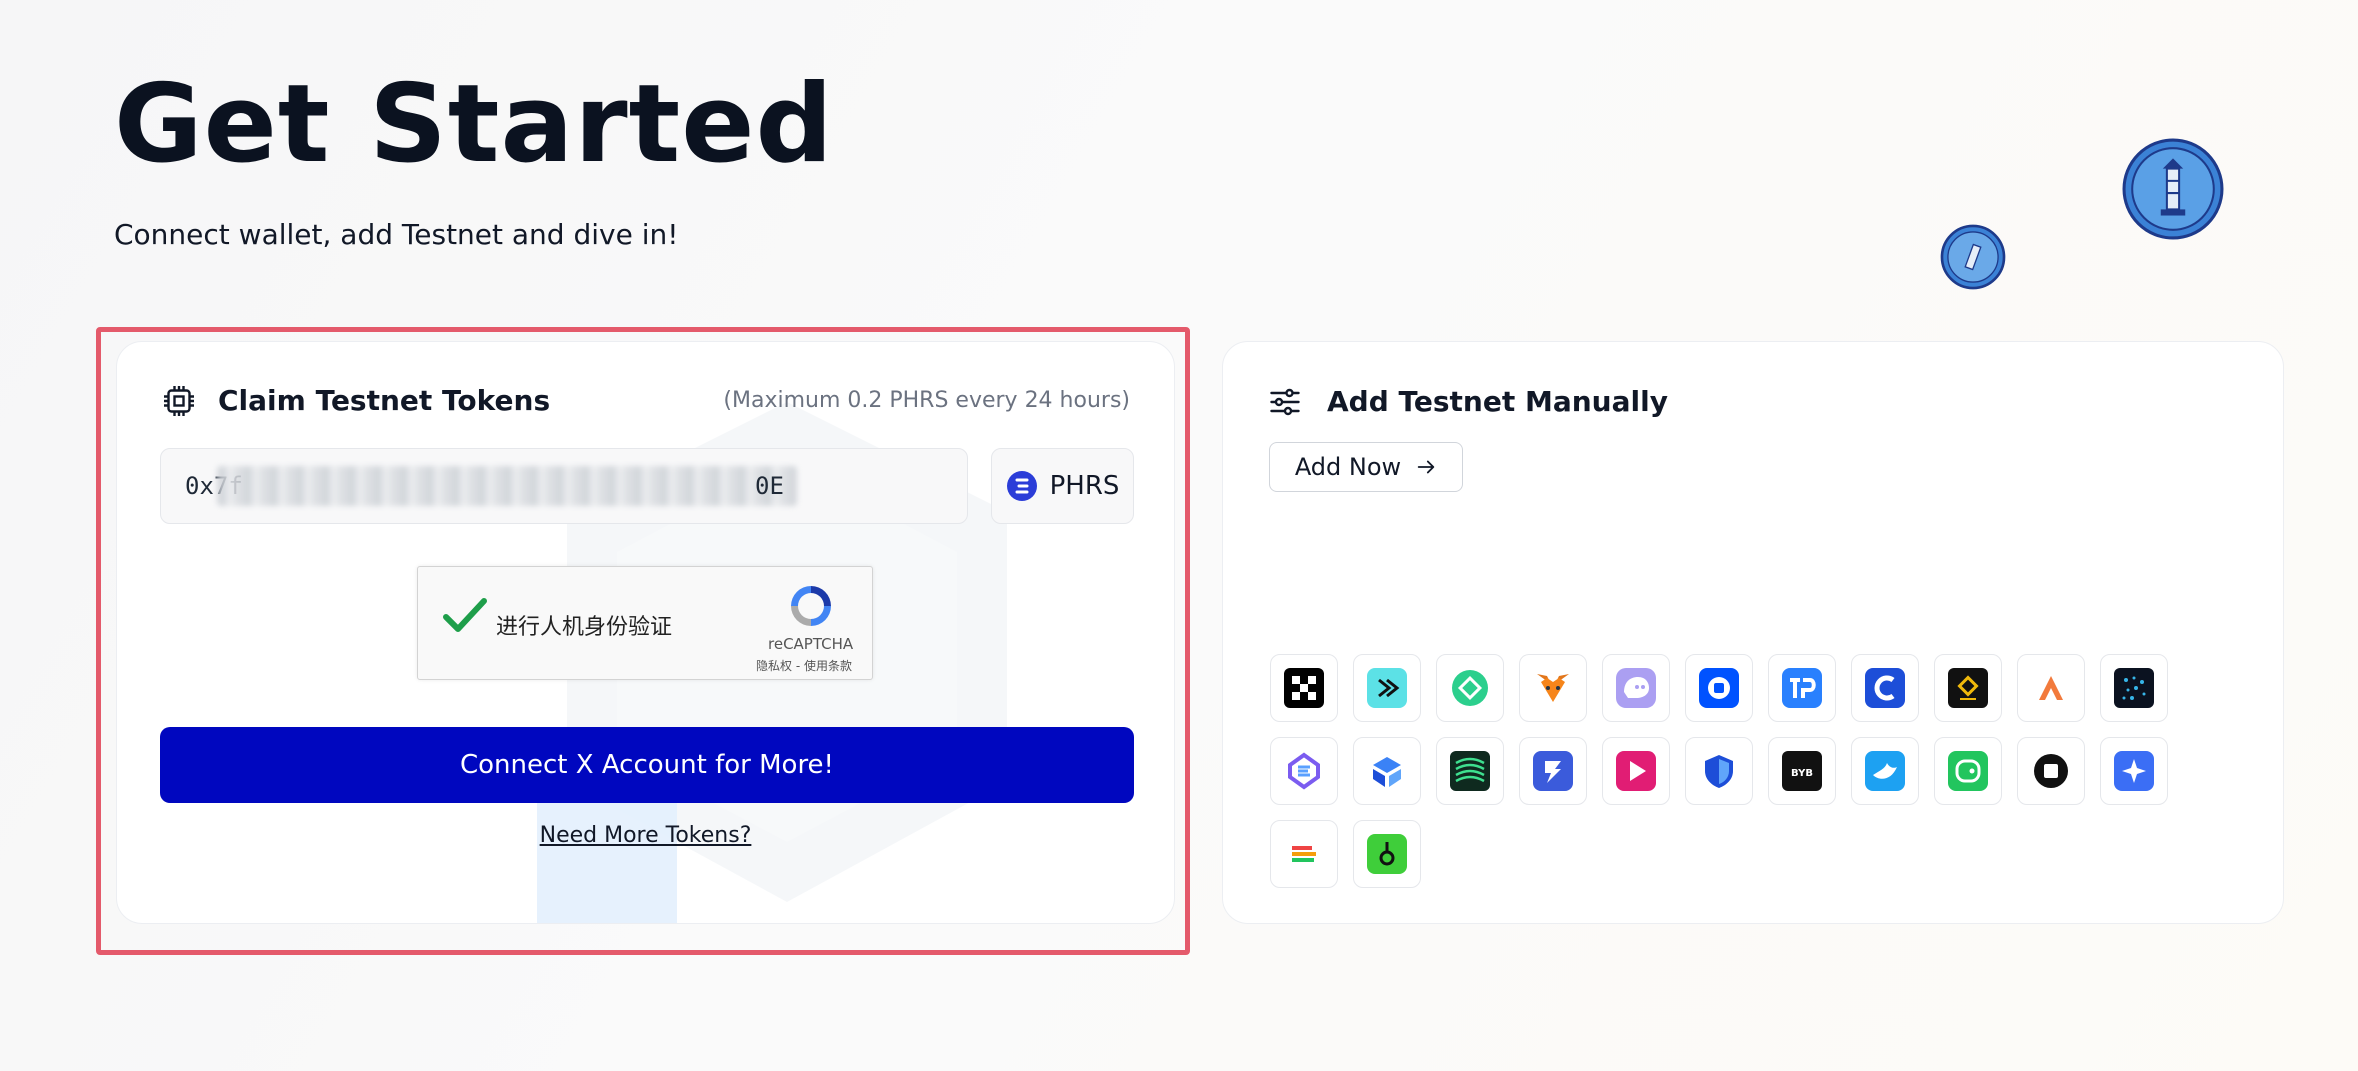 The image size is (2358, 1071). I want to click on okx-wallet-icon, so click(1304, 688).